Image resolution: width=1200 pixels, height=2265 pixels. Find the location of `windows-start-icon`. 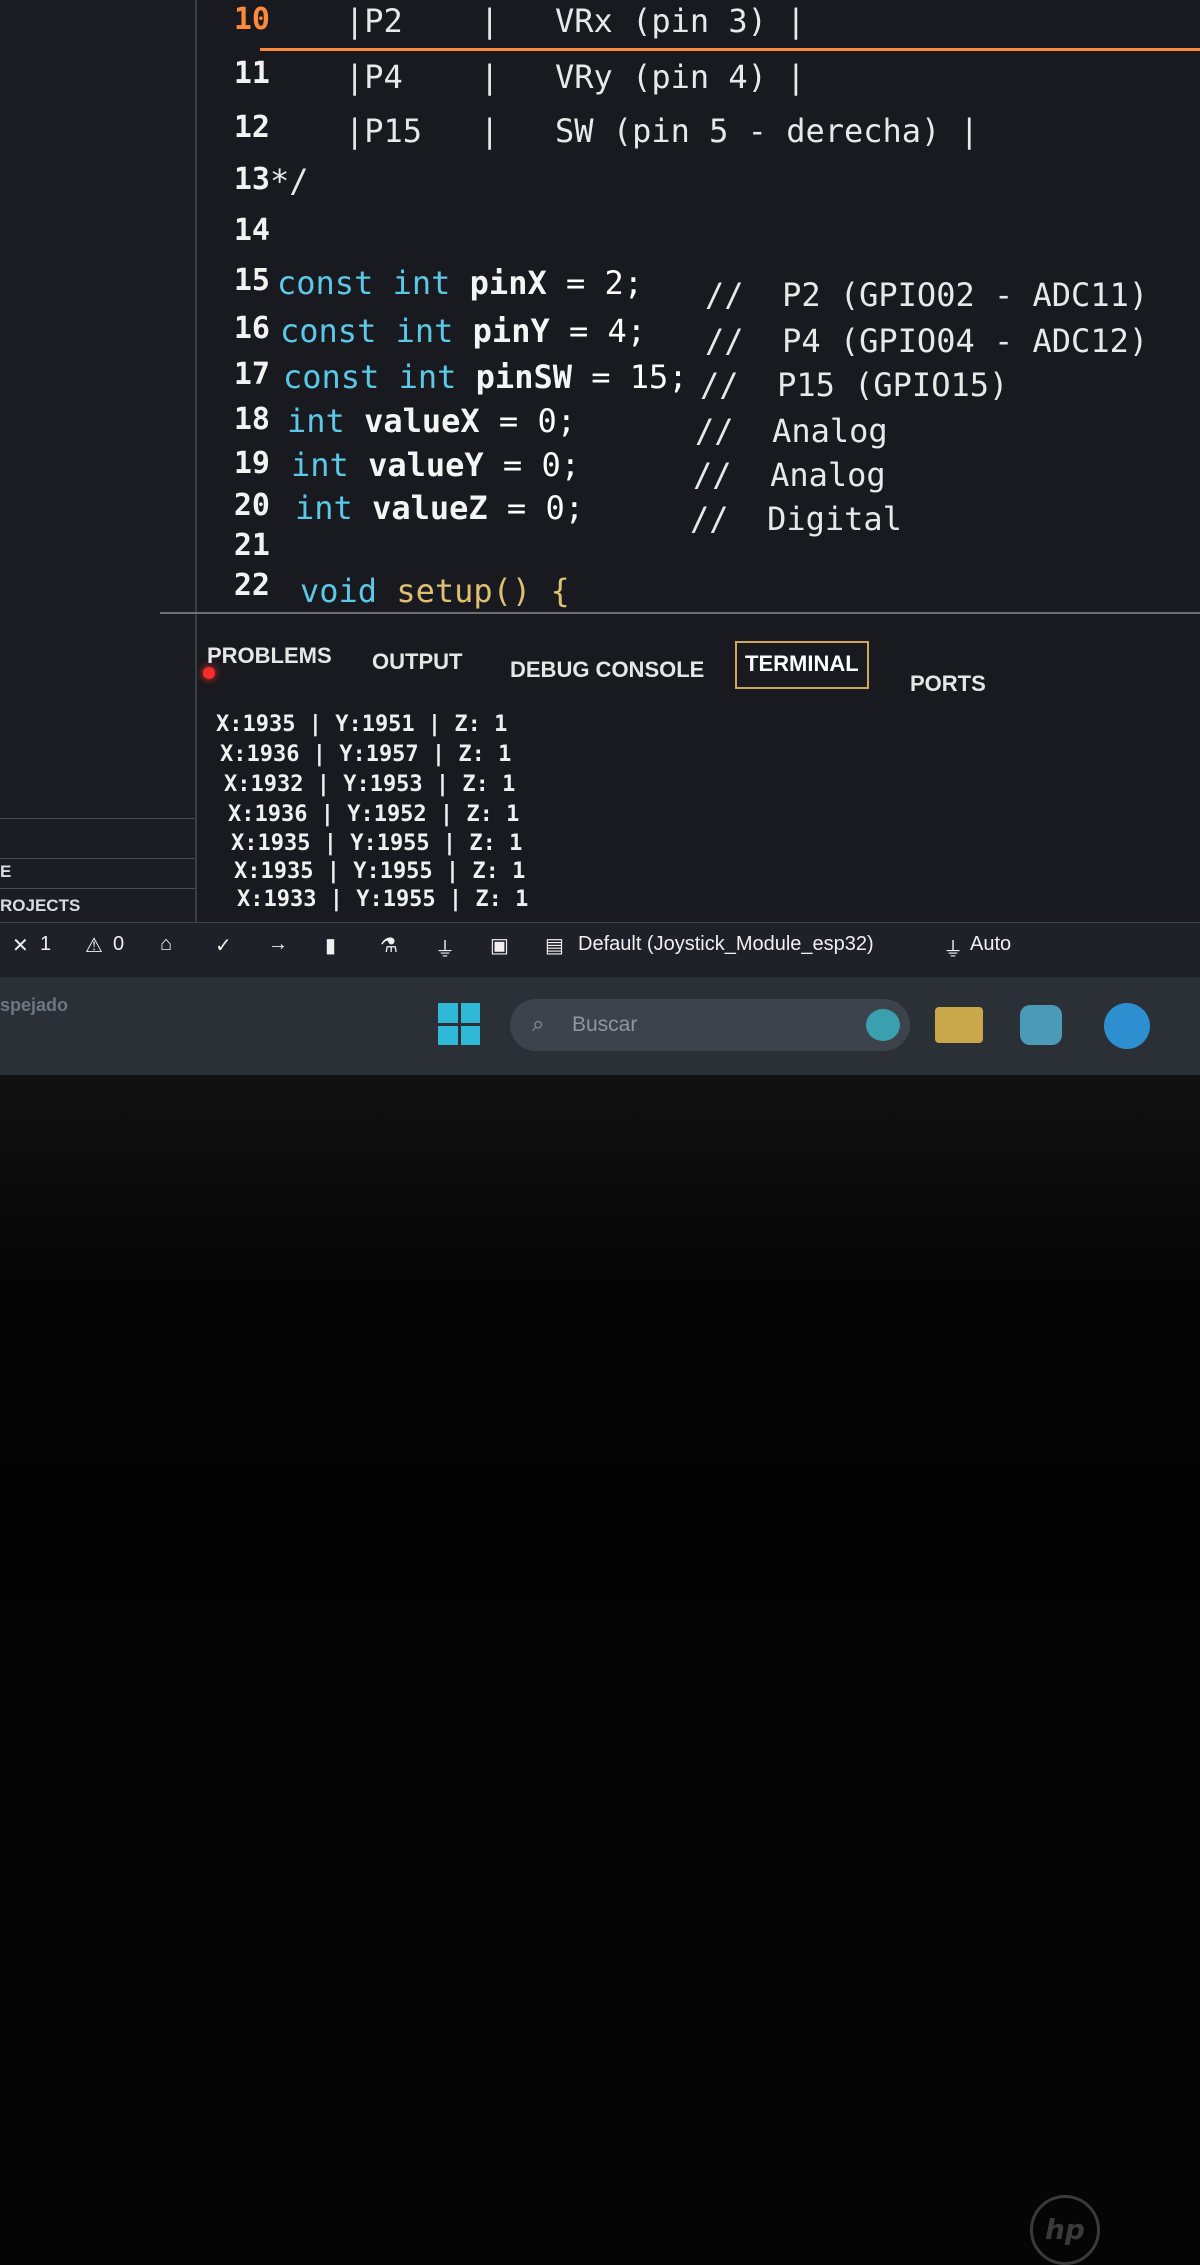

windows-start-icon is located at coordinates (459, 1024).